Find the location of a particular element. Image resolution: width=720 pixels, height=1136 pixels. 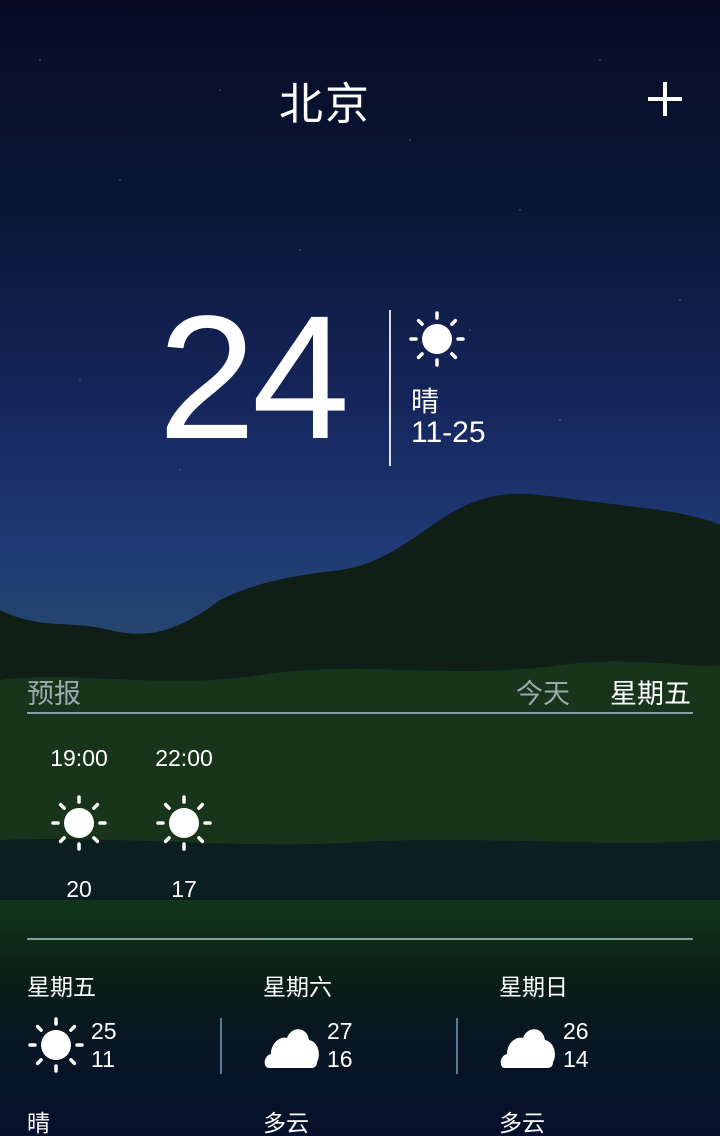

current-temperature-range: 11-25 is located at coordinates (448, 432).